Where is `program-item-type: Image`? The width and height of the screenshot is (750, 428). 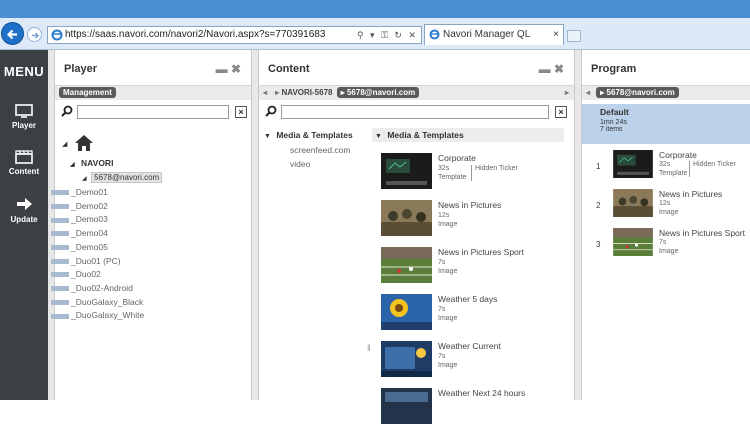 program-item-type: Image is located at coordinates (669, 212).